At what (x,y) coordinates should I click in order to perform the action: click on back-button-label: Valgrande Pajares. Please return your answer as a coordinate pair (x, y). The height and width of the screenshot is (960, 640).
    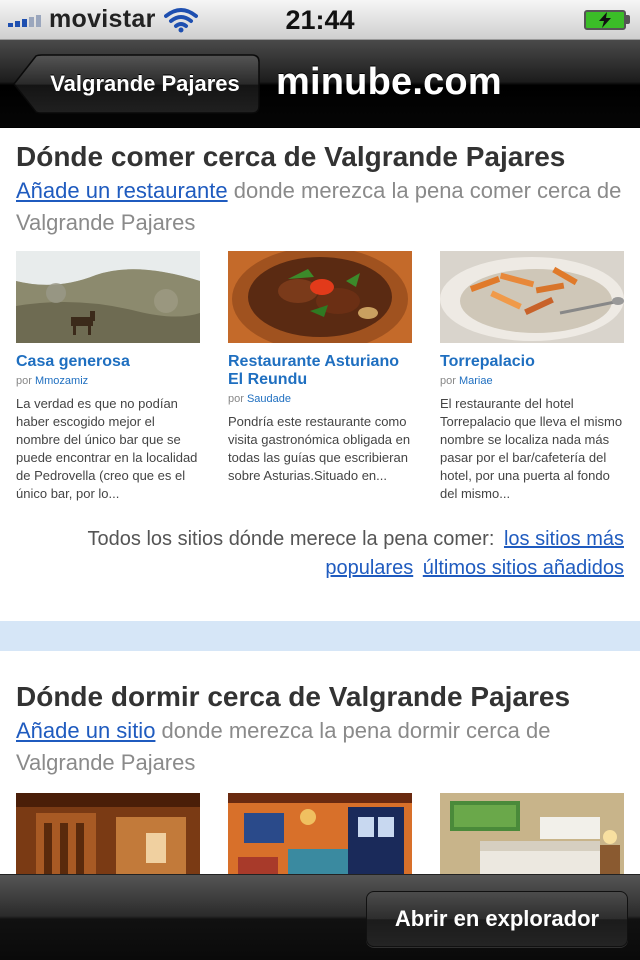
    Looking at the image, I should click on (145, 83).